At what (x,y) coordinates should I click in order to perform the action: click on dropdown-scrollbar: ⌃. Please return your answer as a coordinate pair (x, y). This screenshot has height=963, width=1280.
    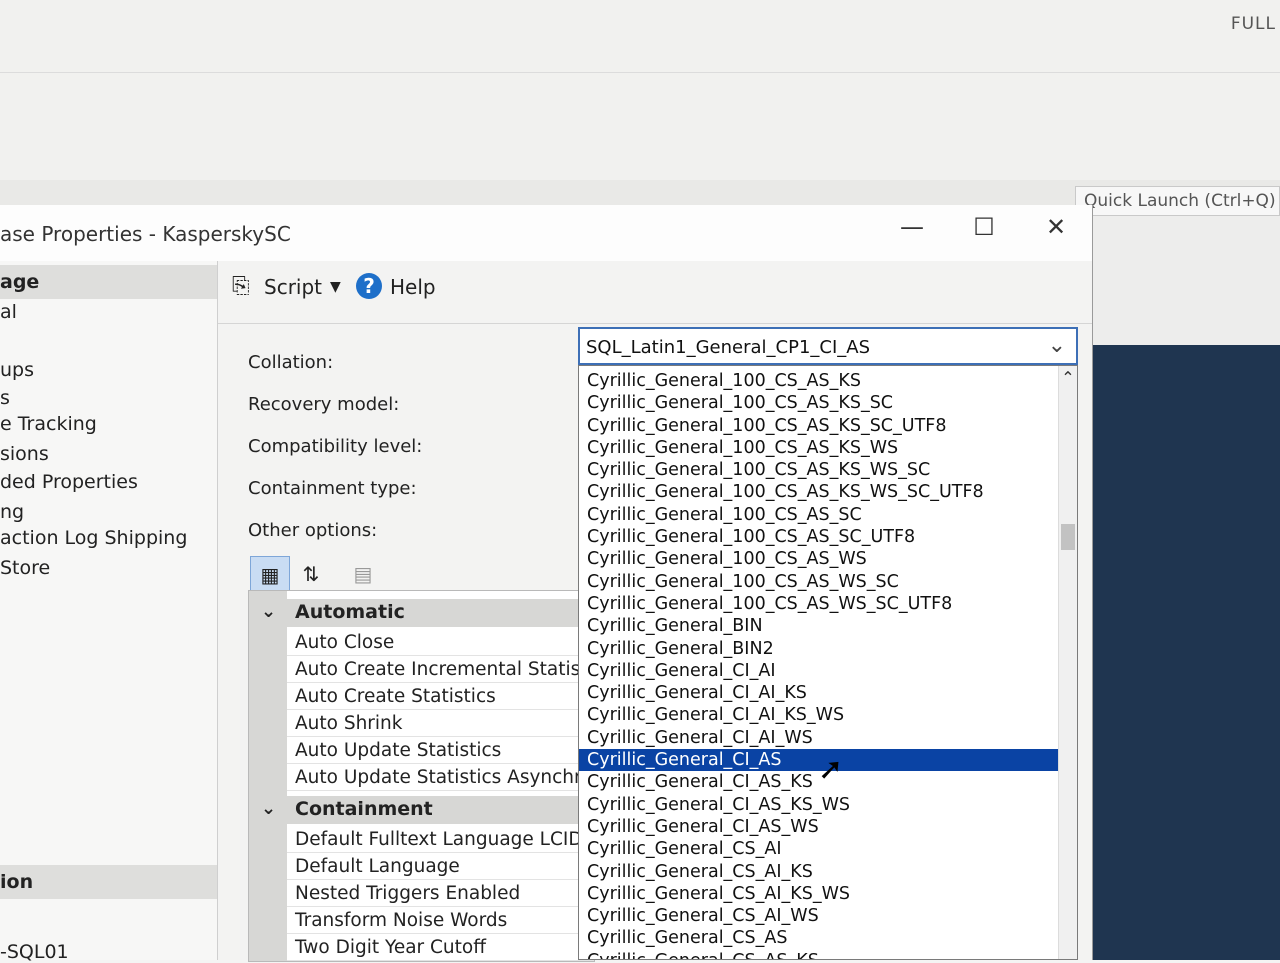
    Looking at the image, I should click on (1067, 662).